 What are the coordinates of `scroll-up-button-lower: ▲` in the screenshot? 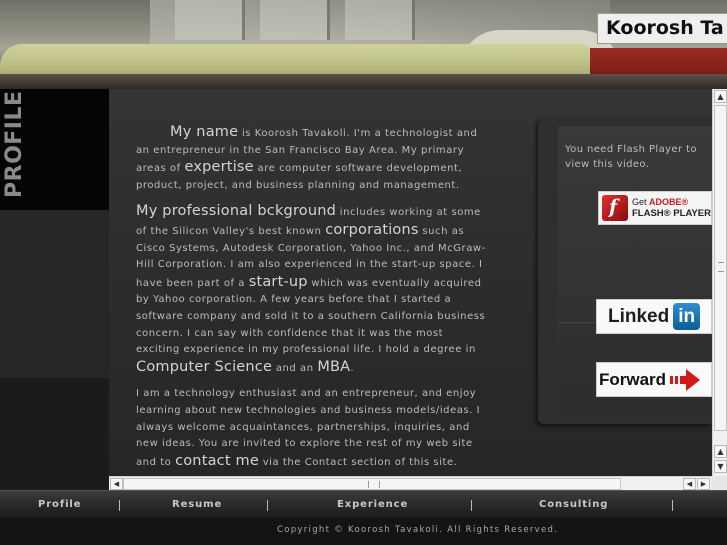 It's located at (720, 451).